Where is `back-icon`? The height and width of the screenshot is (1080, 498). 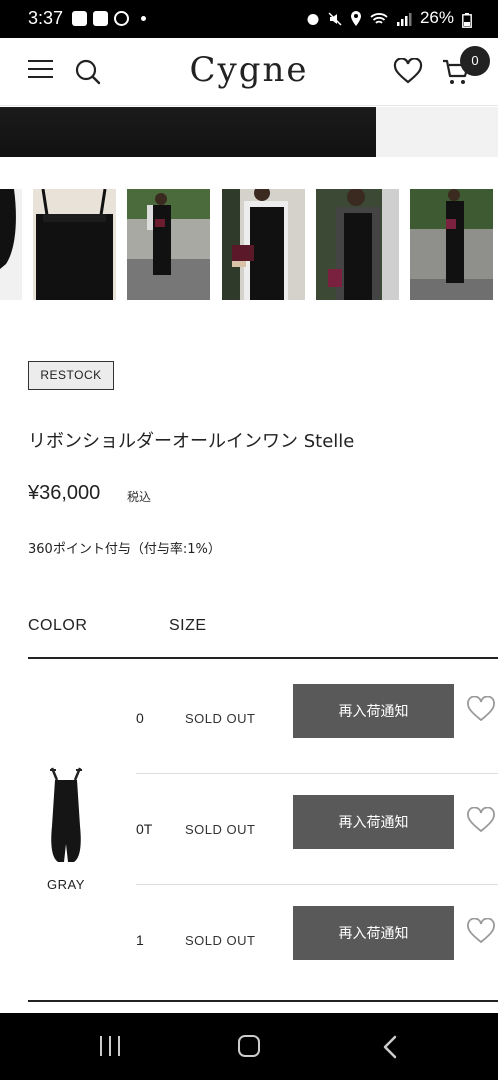 back-icon is located at coordinates (390, 1047).